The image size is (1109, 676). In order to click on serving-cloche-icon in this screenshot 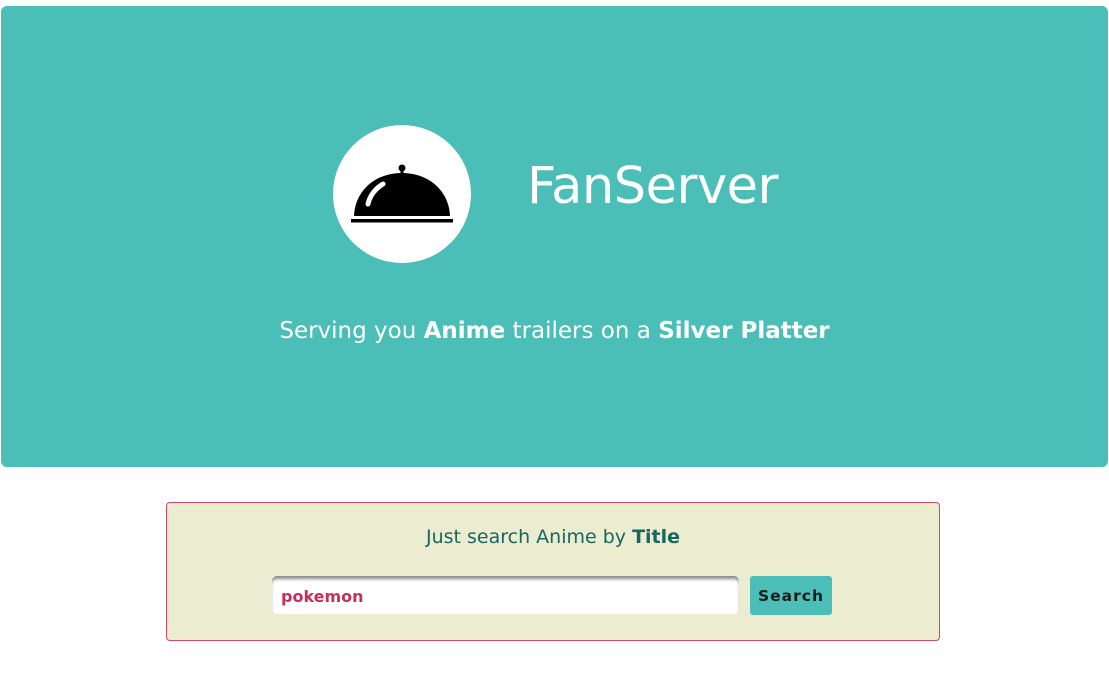, I will do `click(402, 193)`.